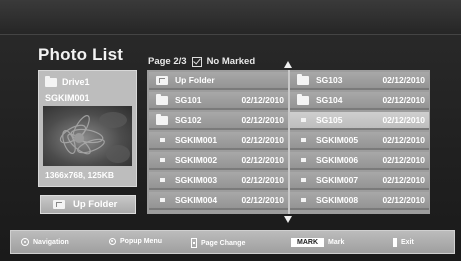 The height and width of the screenshot is (261, 461). I want to click on preview-dimensions: 1366x768, 125KB, so click(80, 175).